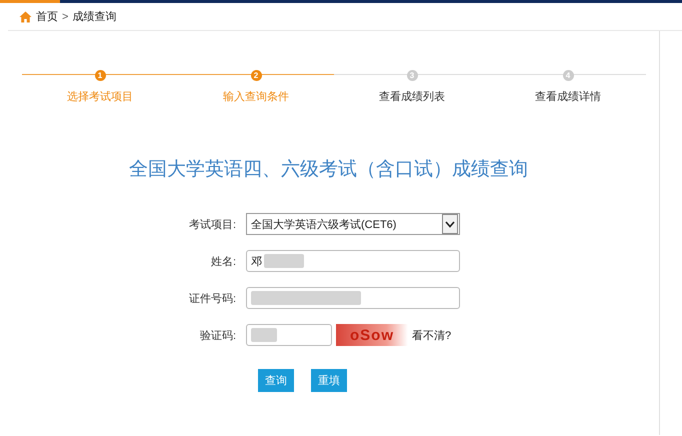 The width and height of the screenshot is (682, 436). What do you see at coordinates (568, 97) in the screenshot?
I see `step-label: 查看成绩详情` at bounding box center [568, 97].